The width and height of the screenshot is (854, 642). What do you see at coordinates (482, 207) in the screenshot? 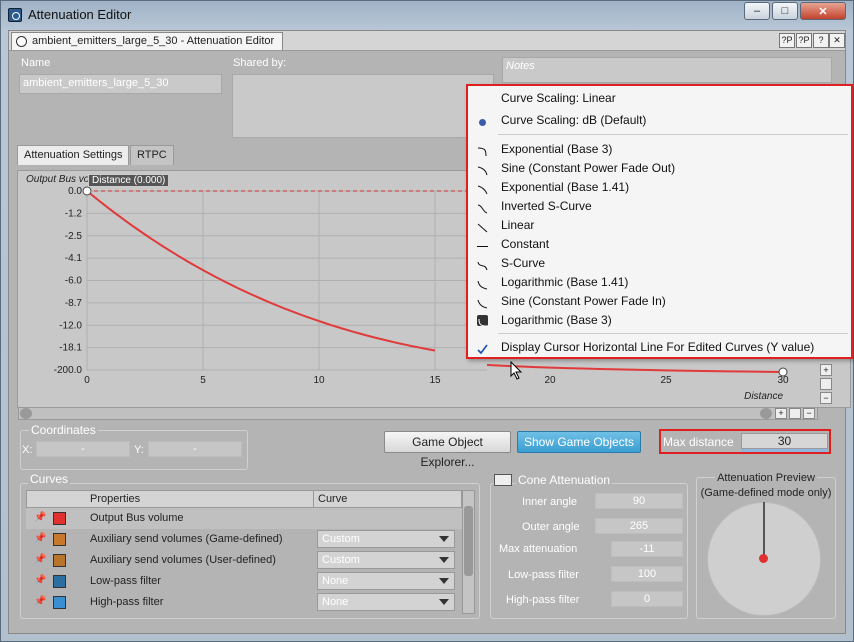
I see `curve-inv-s-icon` at bounding box center [482, 207].